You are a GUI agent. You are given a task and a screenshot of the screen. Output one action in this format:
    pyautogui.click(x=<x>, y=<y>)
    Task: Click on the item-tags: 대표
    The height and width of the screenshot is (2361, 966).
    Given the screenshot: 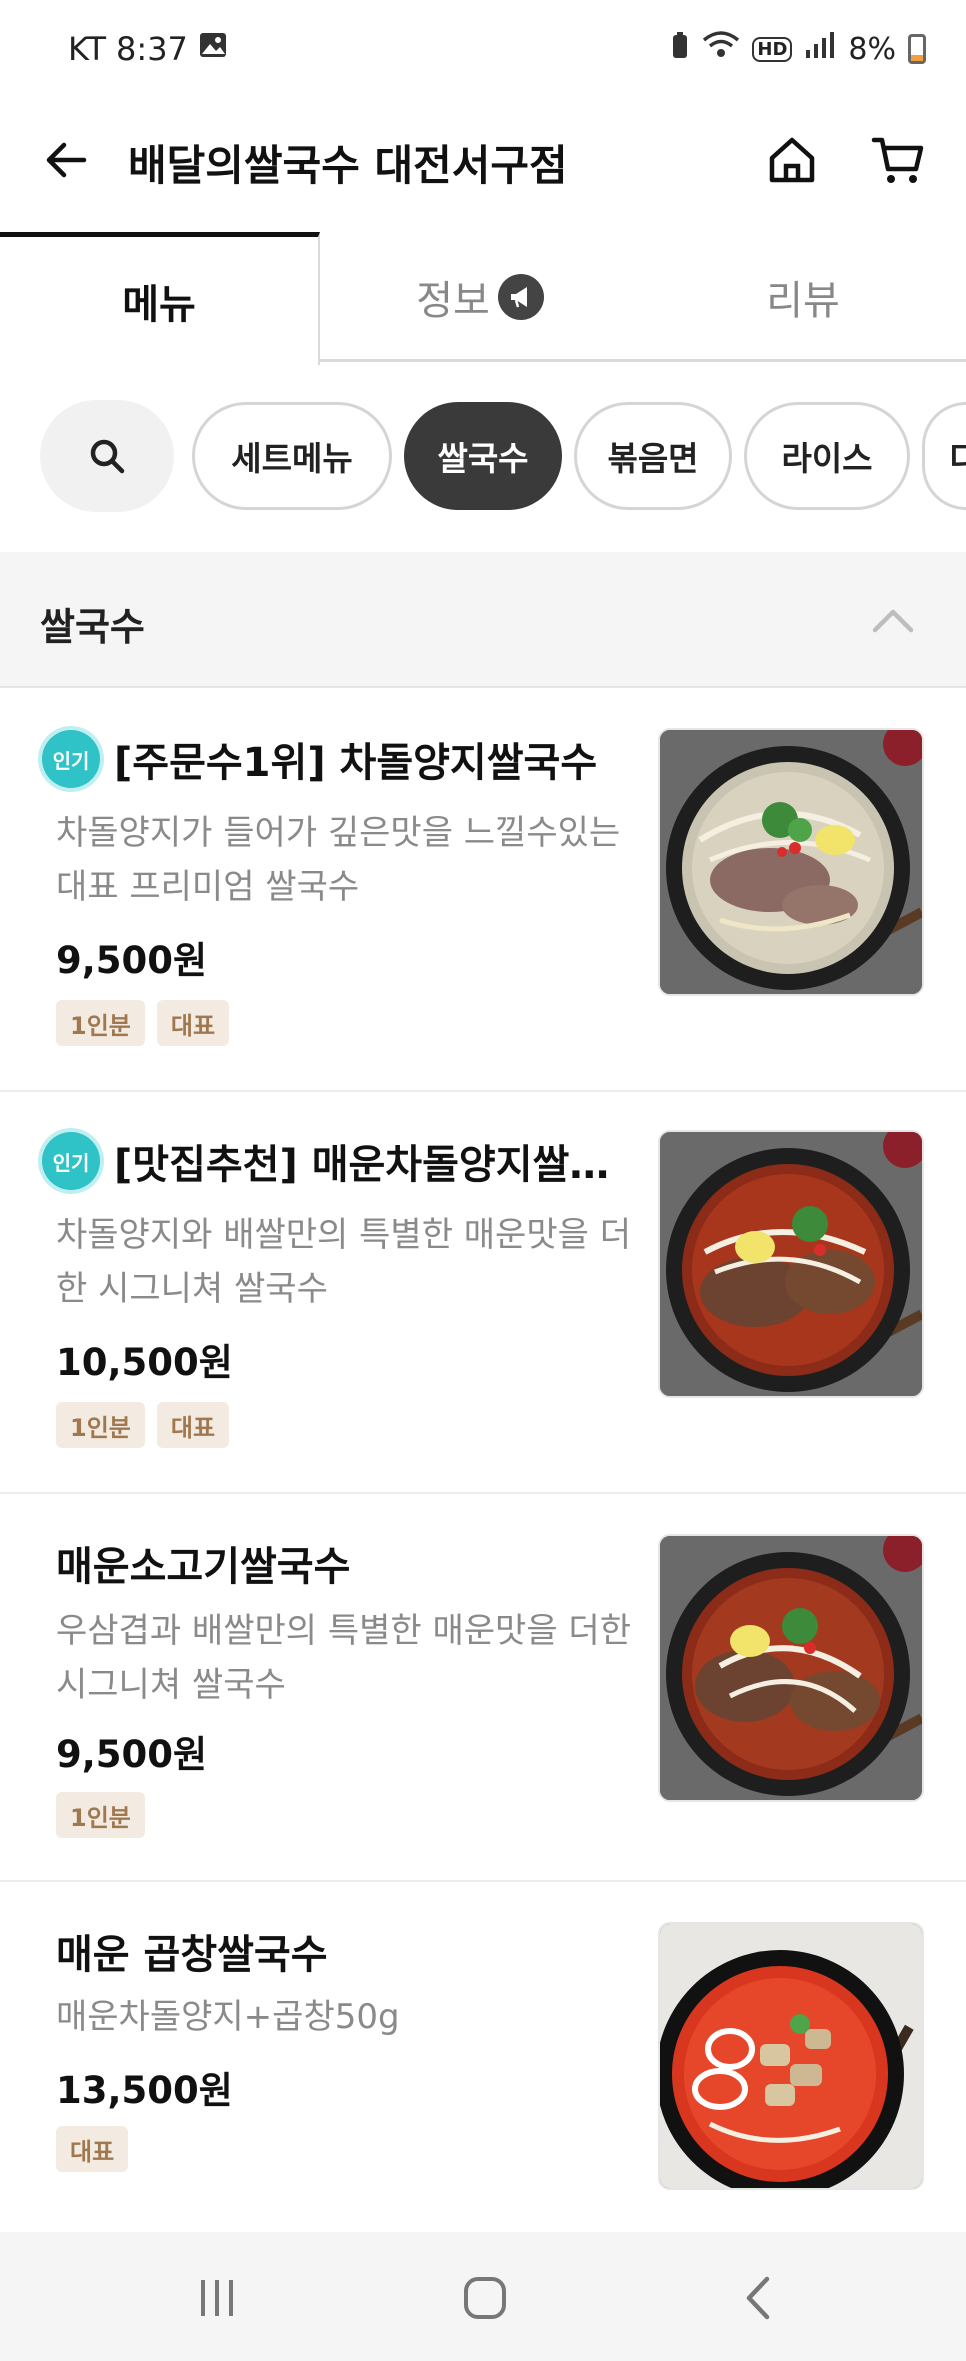 What is the action you would take?
    pyautogui.click(x=92, y=2149)
    